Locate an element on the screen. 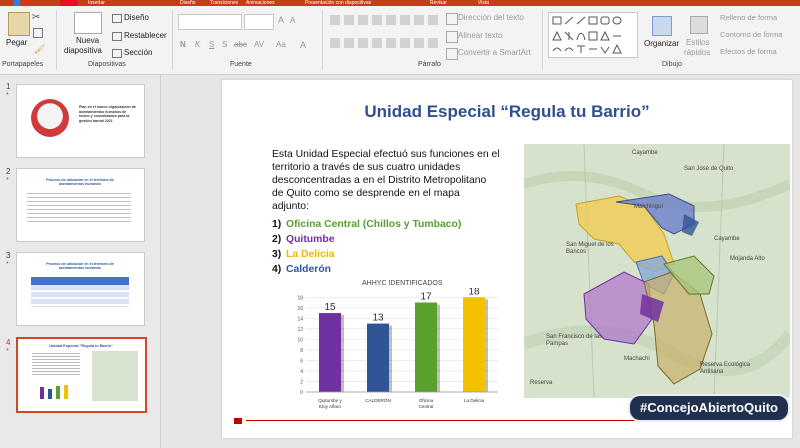  x-category-label: Eloy Alfaro is located at coordinates (330, 406).